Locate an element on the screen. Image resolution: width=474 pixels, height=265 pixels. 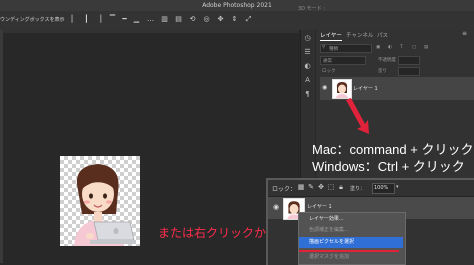
filter-type-icon: T is located at coordinates (401, 47).